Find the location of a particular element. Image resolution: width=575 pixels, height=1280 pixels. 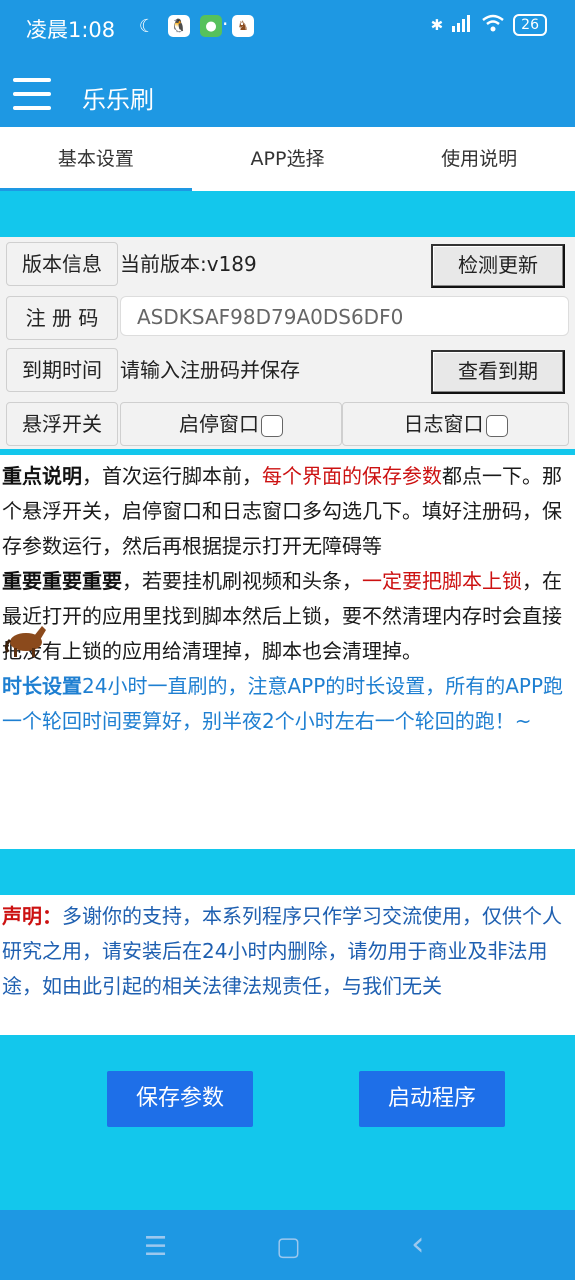

registration-code-input: ASDKSAF98D79A0DS6DF0 is located at coordinates (344, 316).